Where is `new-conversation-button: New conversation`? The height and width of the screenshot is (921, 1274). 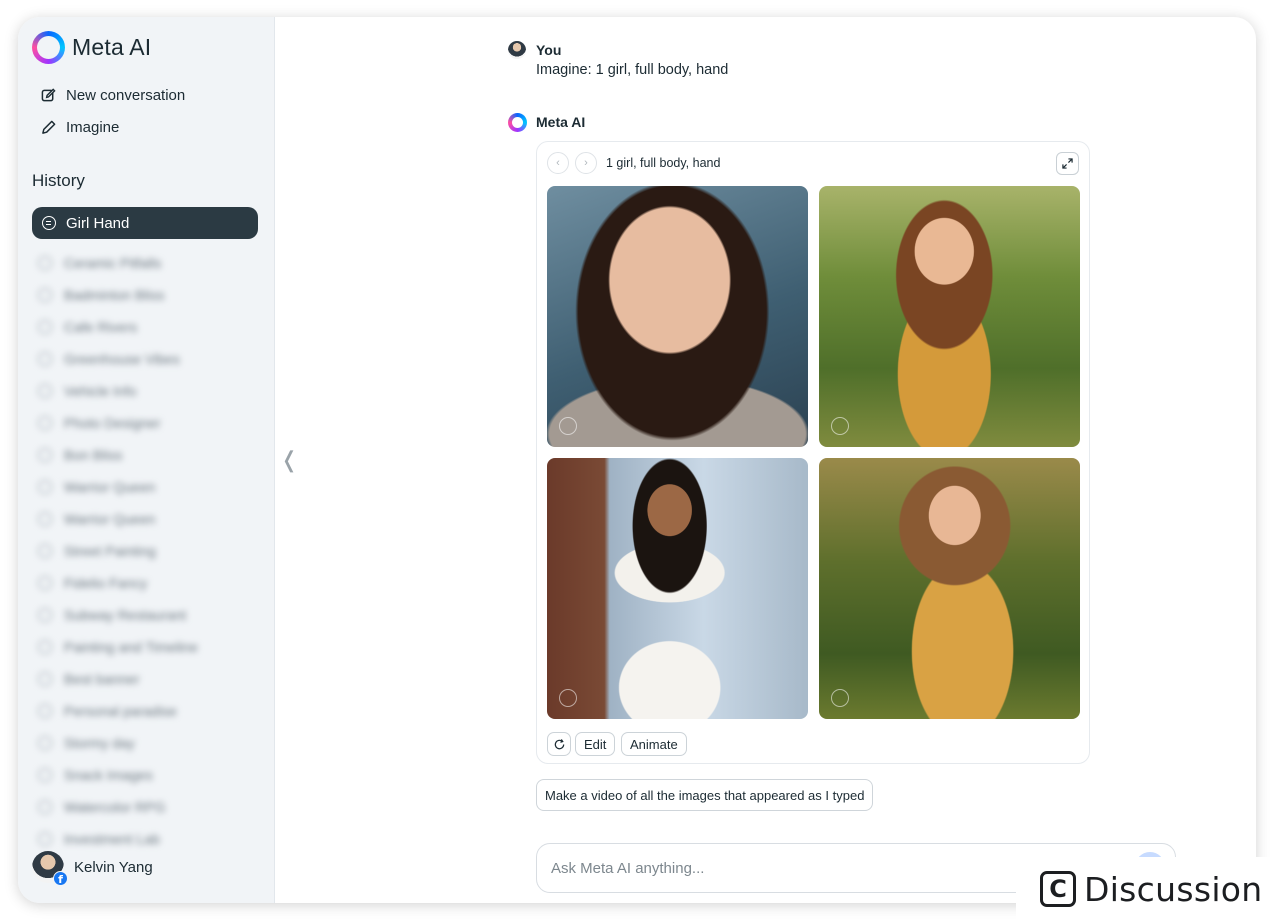 new-conversation-button: New conversation is located at coordinates (112, 95).